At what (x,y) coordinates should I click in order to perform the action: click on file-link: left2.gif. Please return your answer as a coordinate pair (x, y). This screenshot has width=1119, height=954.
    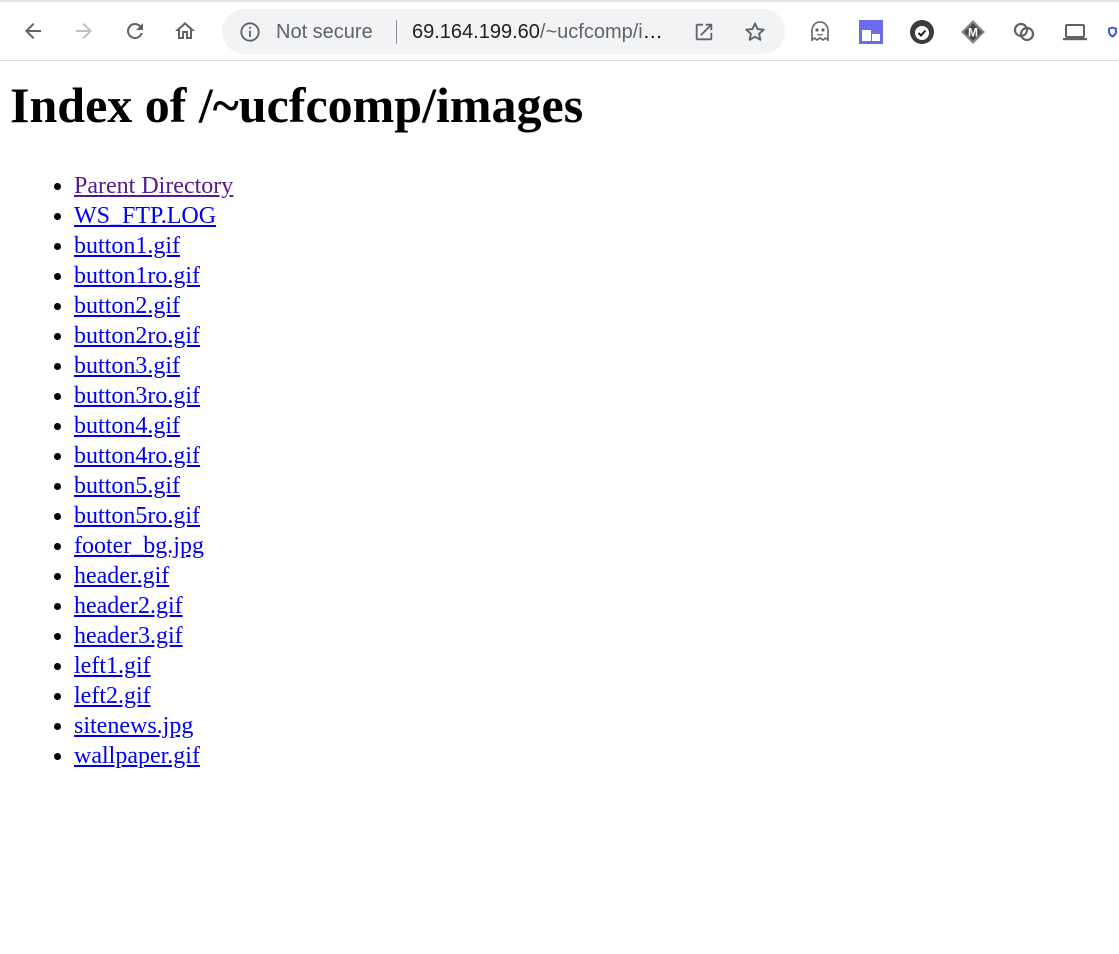
    Looking at the image, I should click on (112, 696).